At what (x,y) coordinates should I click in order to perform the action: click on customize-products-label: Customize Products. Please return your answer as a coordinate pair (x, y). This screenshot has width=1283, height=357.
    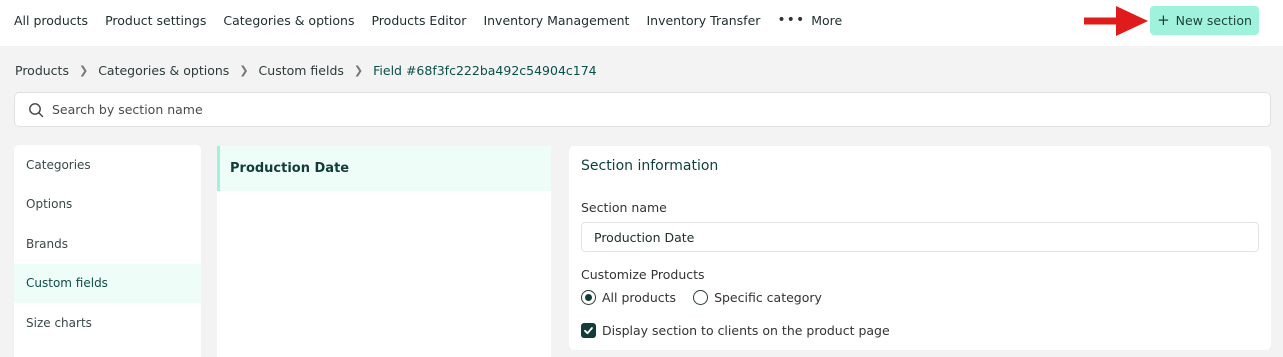
    Looking at the image, I should click on (643, 274).